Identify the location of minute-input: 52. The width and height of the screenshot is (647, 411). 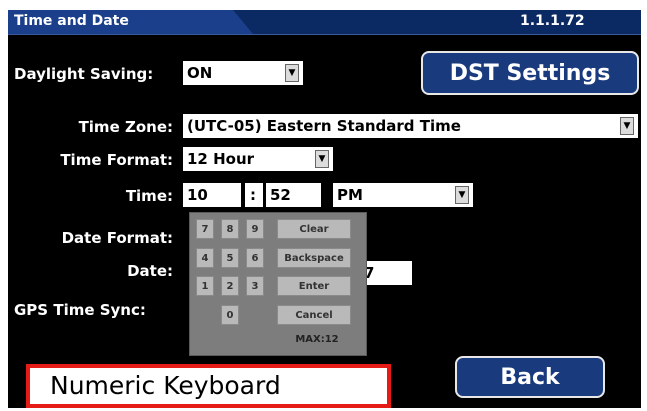
(293, 195).